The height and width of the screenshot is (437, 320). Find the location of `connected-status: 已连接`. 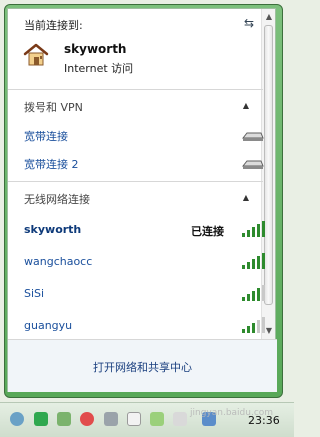

connected-status: 已连接 is located at coordinates (207, 231).